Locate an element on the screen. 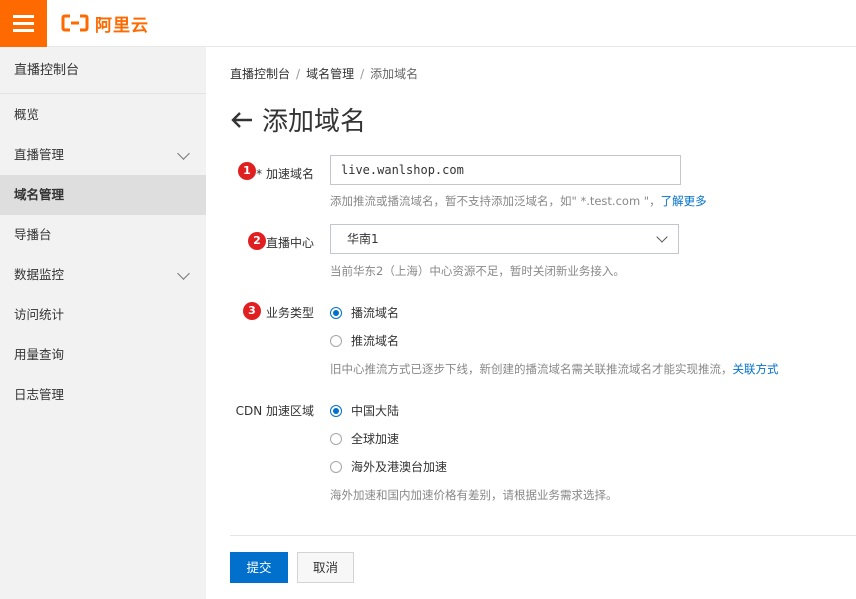  sidebar-item-label: 日志管理 is located at coordinates (39, 394).